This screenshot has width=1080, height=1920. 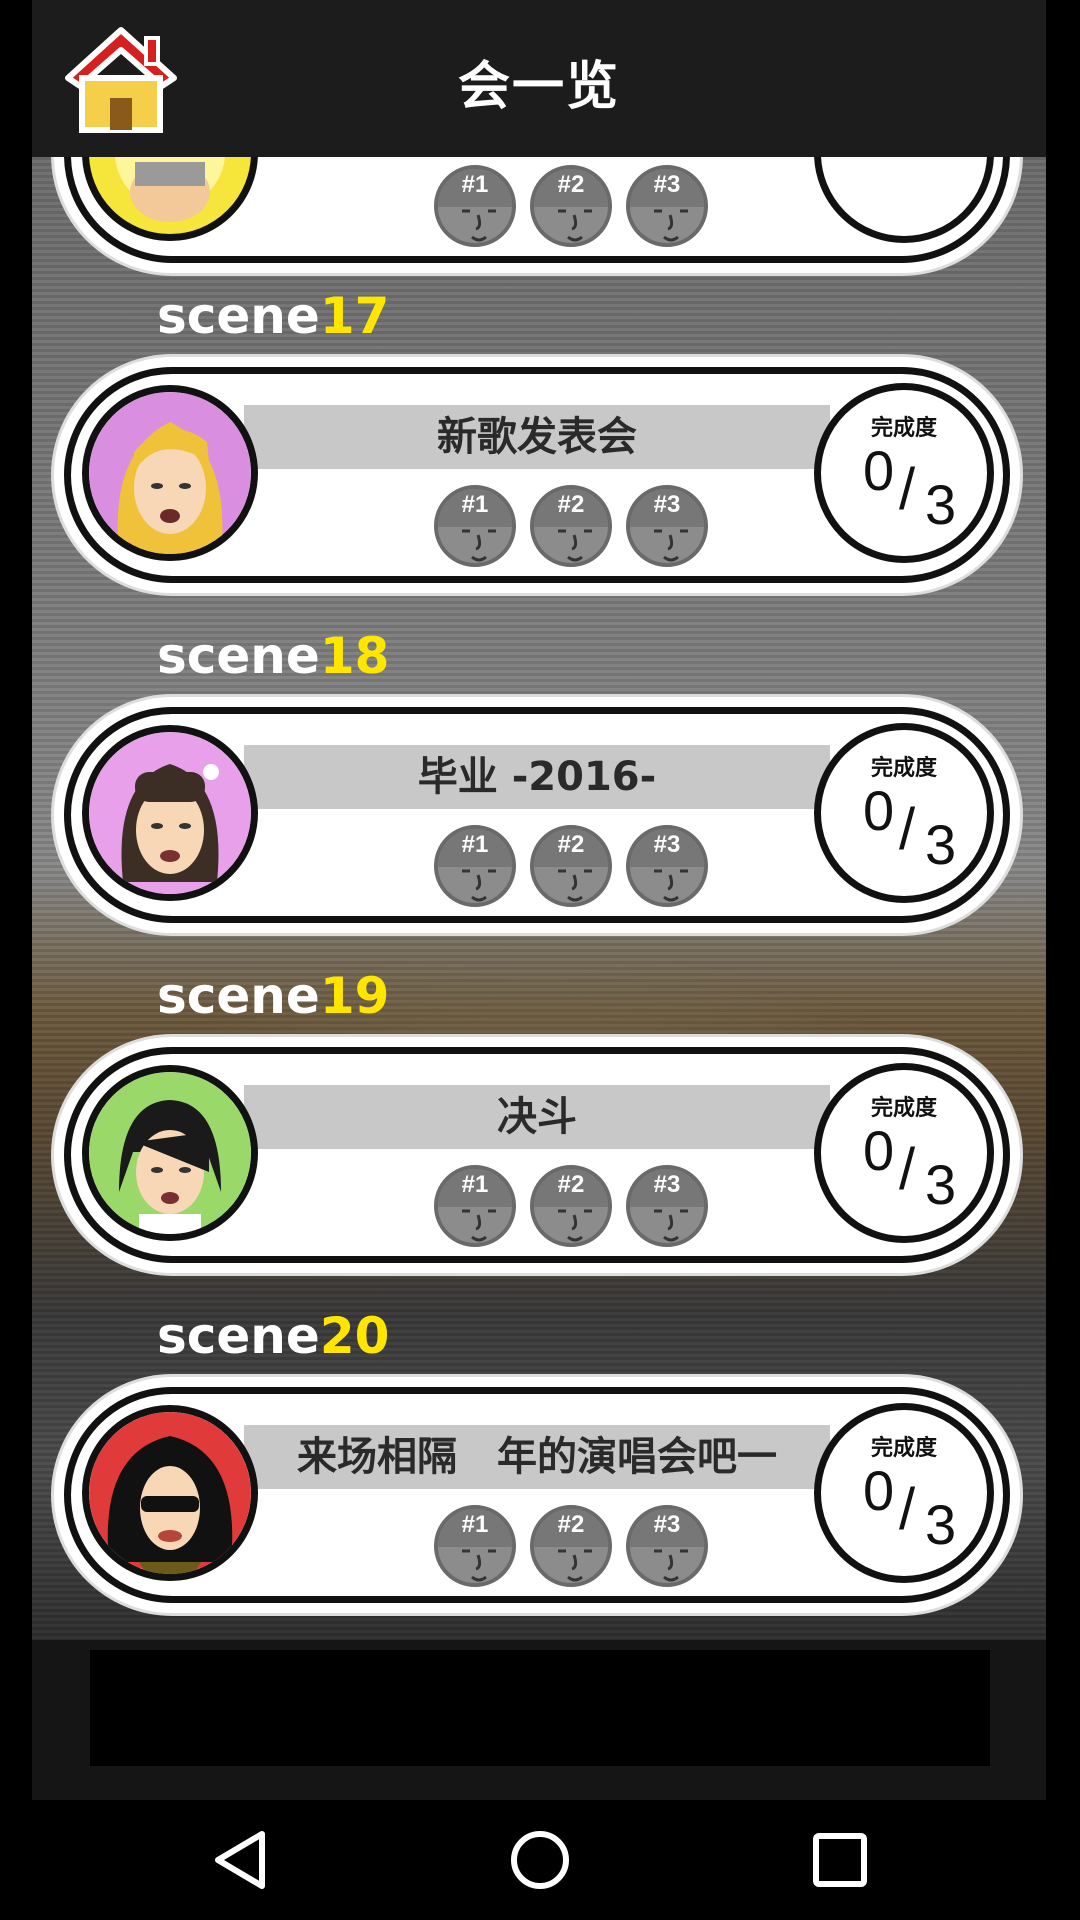 What do you see at coordinates (273, 1336) in the screenshot?
I see `scene-label: scene20` at bounding box center [273, 1336].